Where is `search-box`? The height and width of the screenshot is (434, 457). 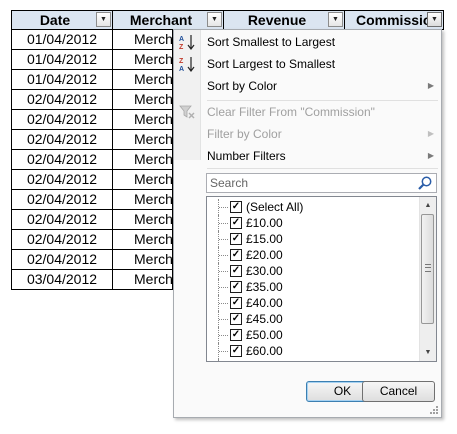 search-box is located at coordinates (321, 183).